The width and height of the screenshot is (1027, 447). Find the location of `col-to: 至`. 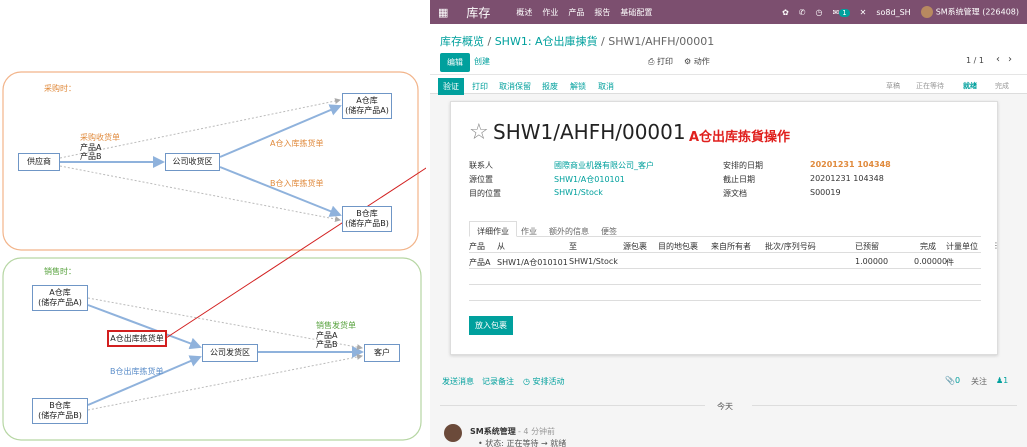

col-to: 至 is located at coordinates (573, 246).